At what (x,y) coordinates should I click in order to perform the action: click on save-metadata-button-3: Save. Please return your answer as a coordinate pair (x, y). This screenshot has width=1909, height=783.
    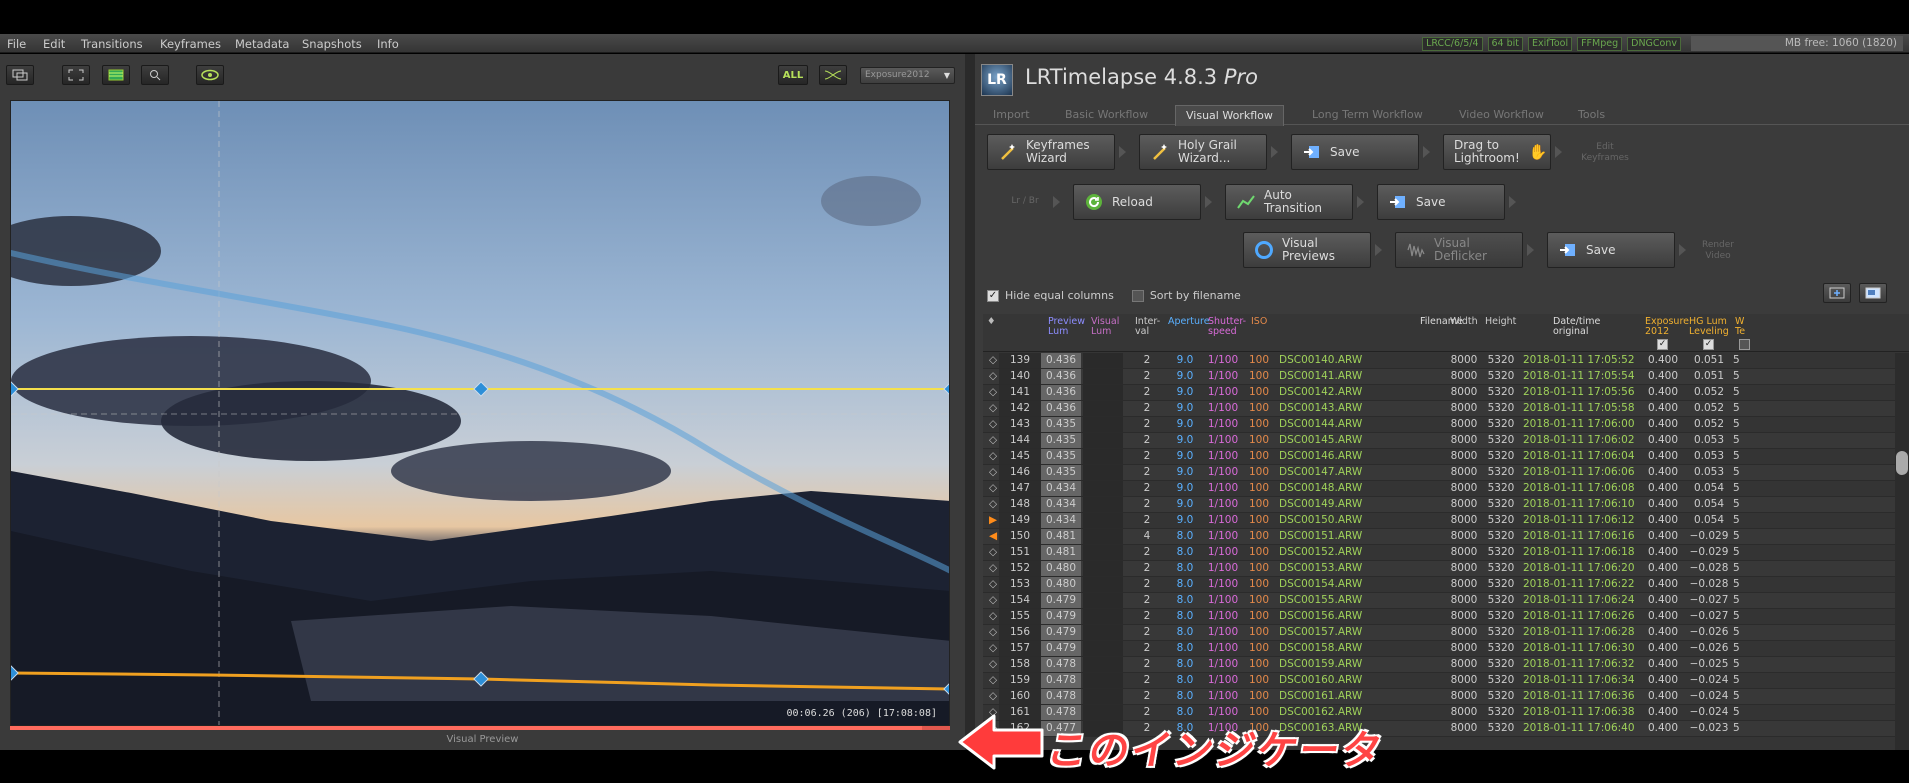
    Looking at the image, I should click on (1611, 250).